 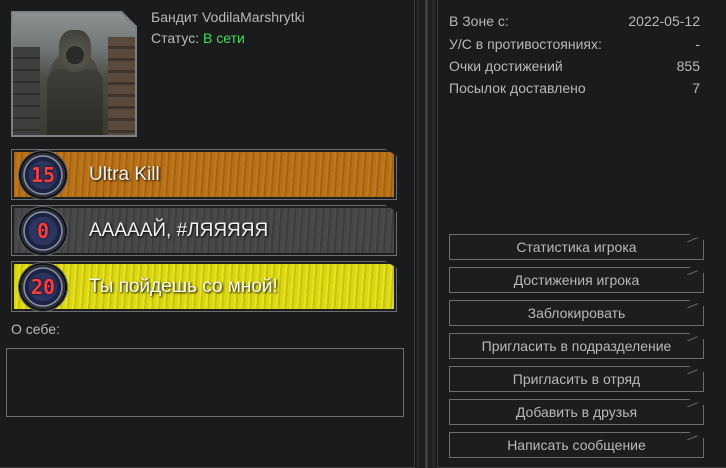 I want to click on achievement-badge-icon: 0, so click(x=43, y=231).